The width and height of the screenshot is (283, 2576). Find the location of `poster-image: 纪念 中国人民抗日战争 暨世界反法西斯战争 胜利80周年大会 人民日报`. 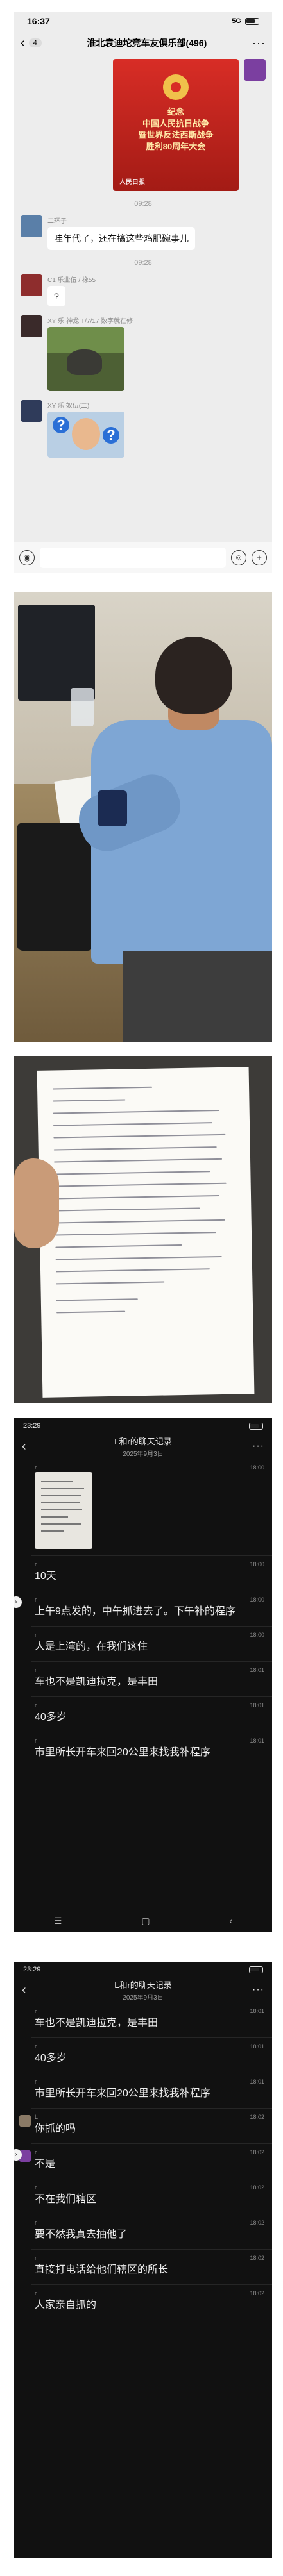

poster-image: 纪念 中国人民抗日战争 暨世界反法西斯战争 胜利80周年大会 人民日报 is located at coordinates (176, 125).